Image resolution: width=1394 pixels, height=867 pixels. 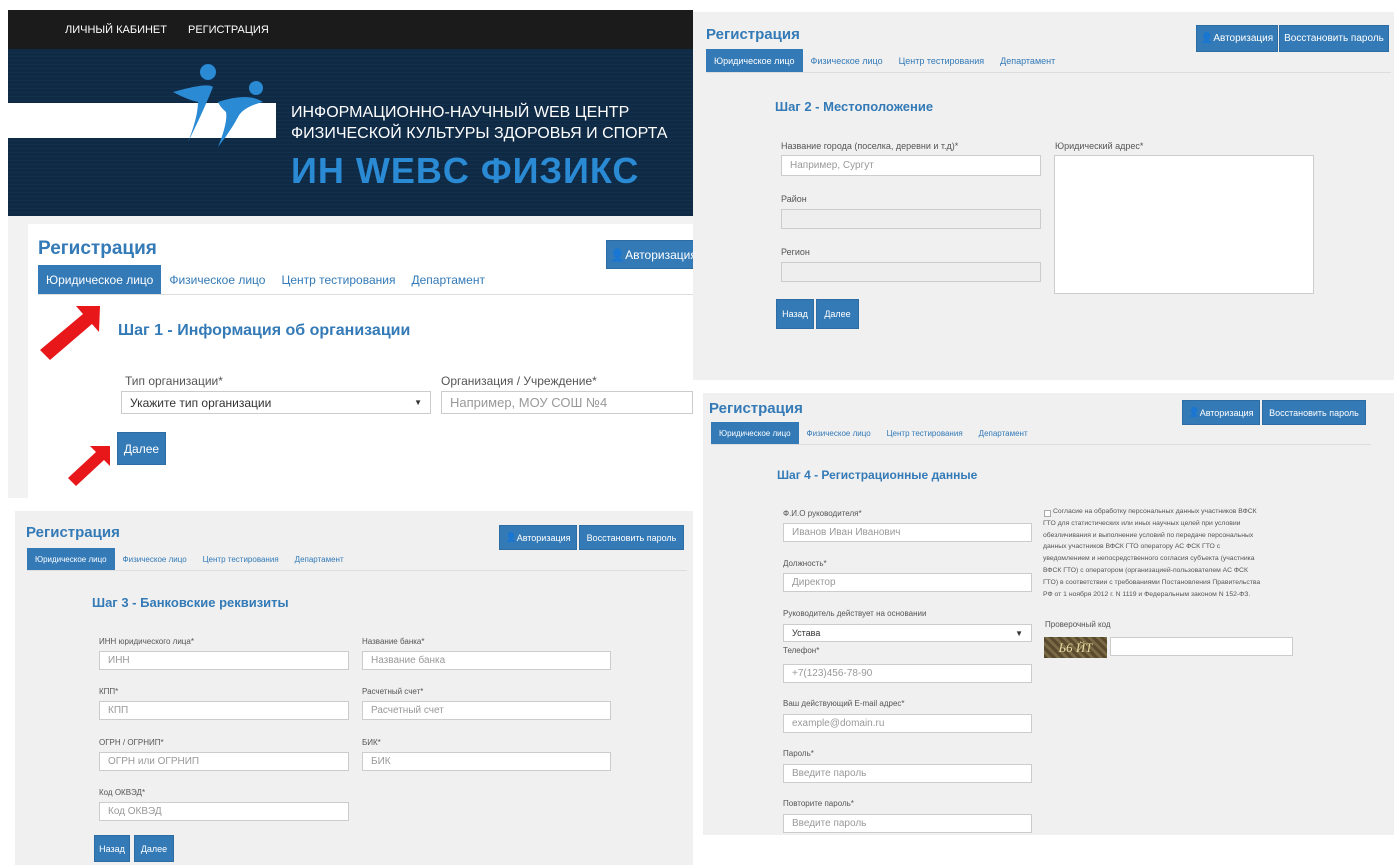 What do you see at coordinates (911, 219) in the screenshot?
I see `district-input` at bounding box center [911, 219].